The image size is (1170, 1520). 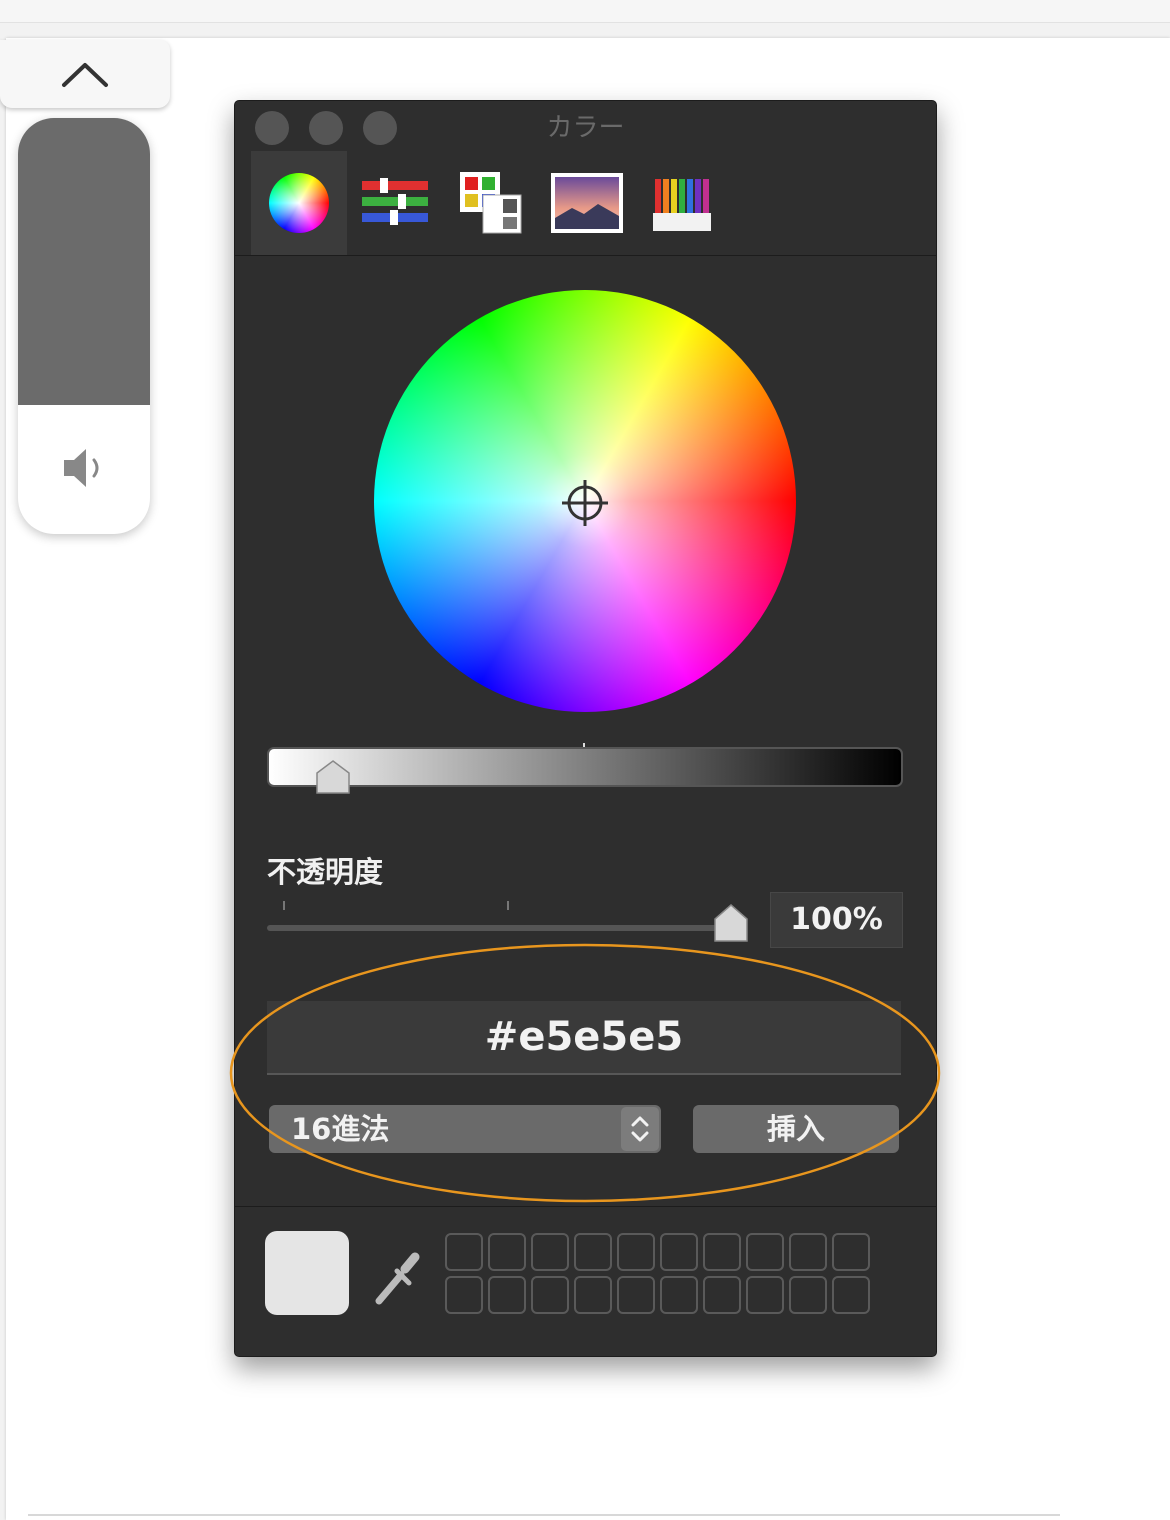 I want to click on swatch-area, so click(x=585, y=1281).